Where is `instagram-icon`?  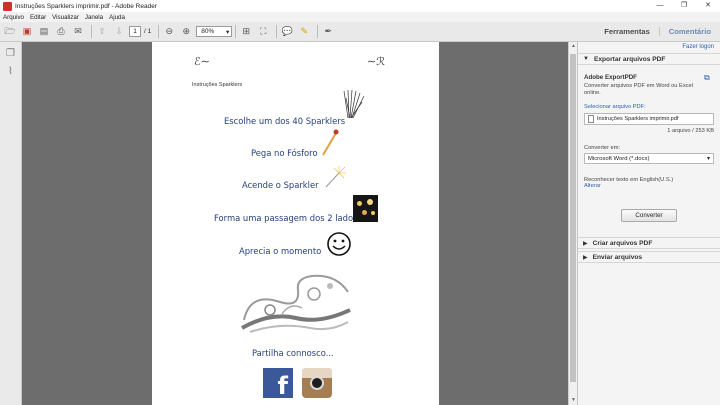 instagram-icon is located at coordinates (317, 383).